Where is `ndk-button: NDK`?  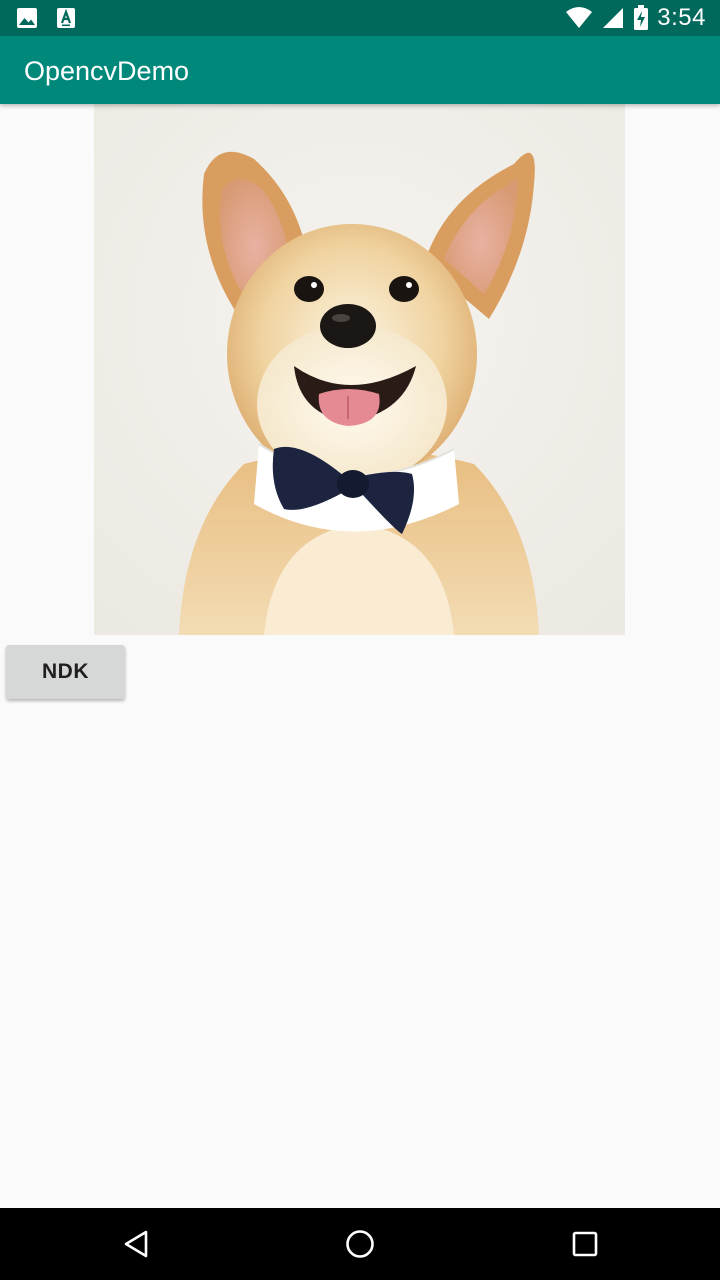
ndk-button: NDK is located at coordinates (65, 672).